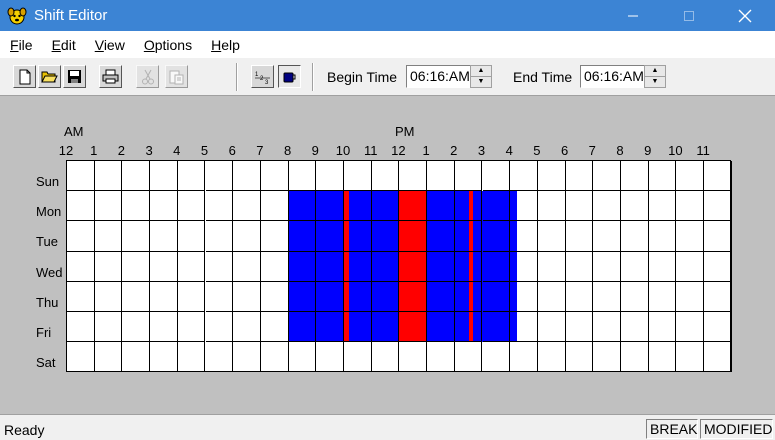 This screenshot has width=775, height=440. I want to click on maximize-button, so click(689, 15).